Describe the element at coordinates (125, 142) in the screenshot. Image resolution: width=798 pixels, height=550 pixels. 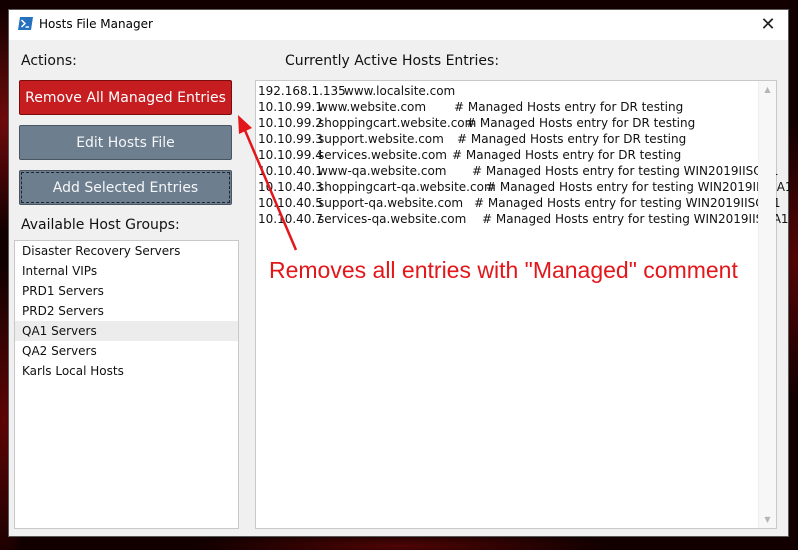
I see `edit-hosts-file-button: Edit Hosts File` at that location.